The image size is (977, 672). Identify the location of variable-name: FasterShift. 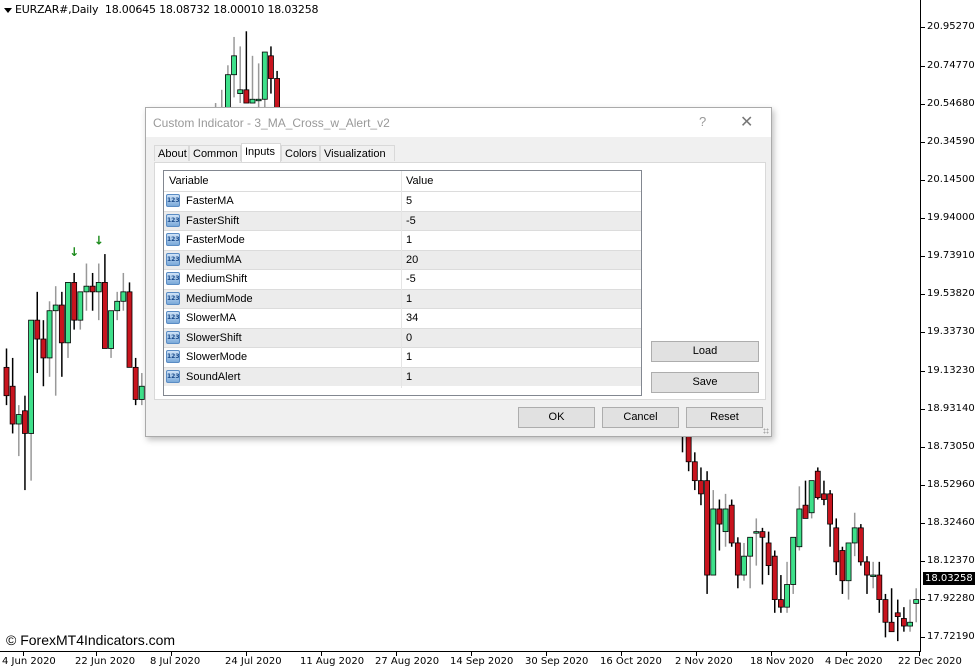
(213, 220).